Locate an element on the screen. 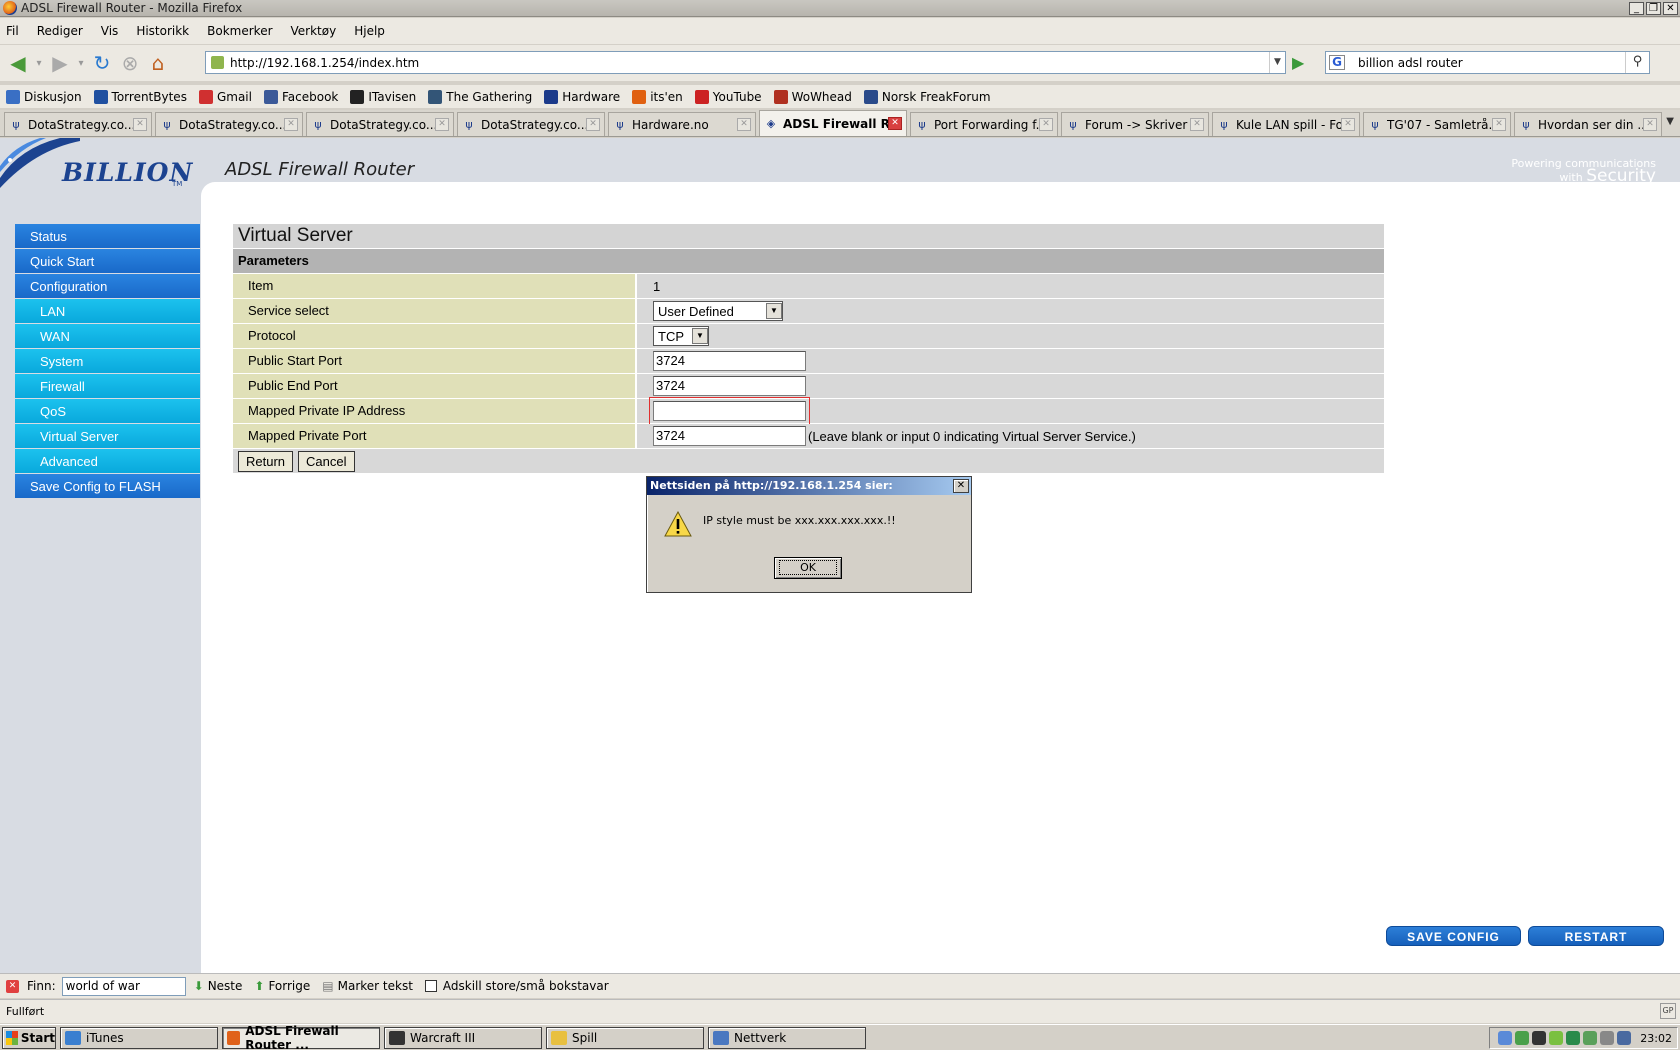 This screenshot has width=1680, height=1050. close-findbar-icon: ✕ is located at coordinates (12, 986).